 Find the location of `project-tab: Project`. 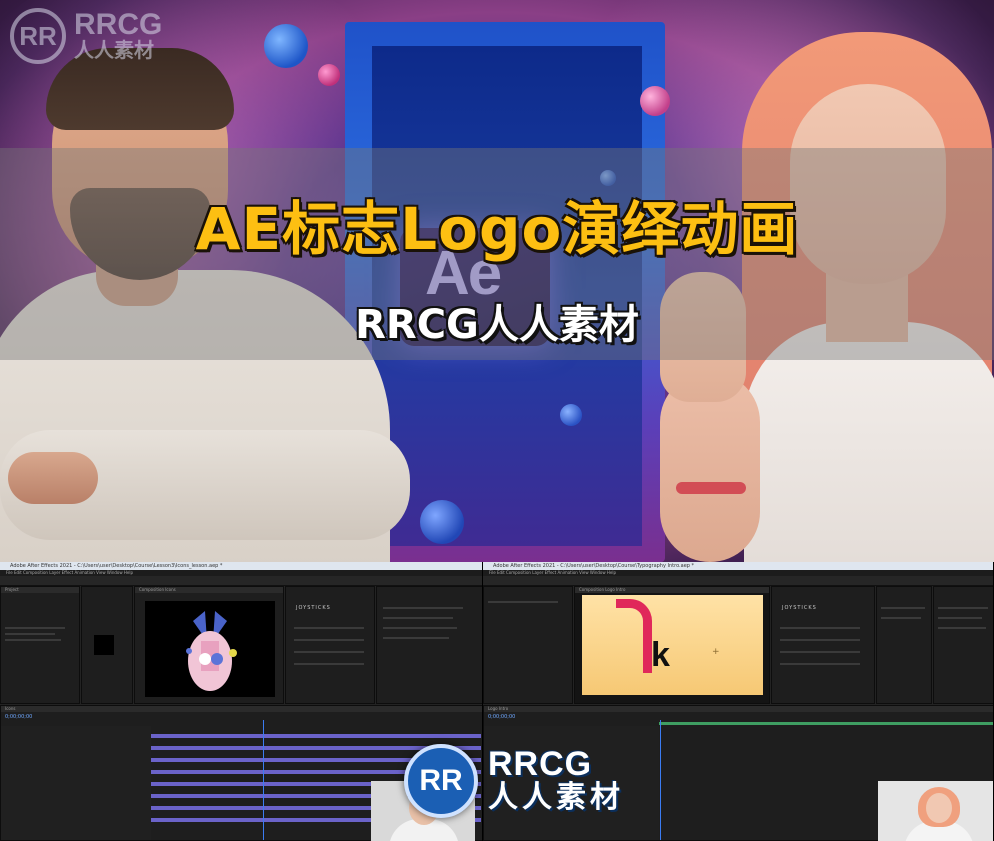

project-tab: Project is located at coordinates (40, 590).